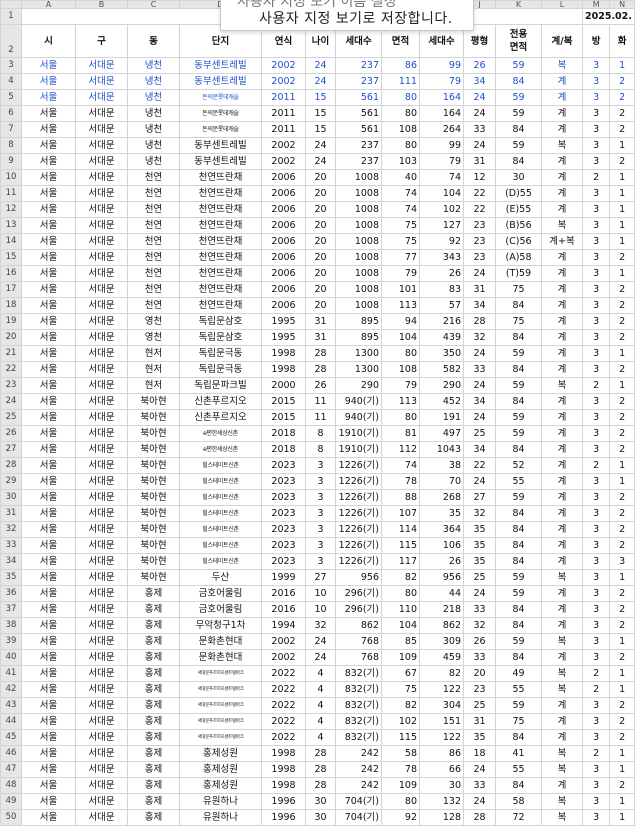 This screenshot has height=826, width=640. I want to click on row-number: 14, so click(11, 241).